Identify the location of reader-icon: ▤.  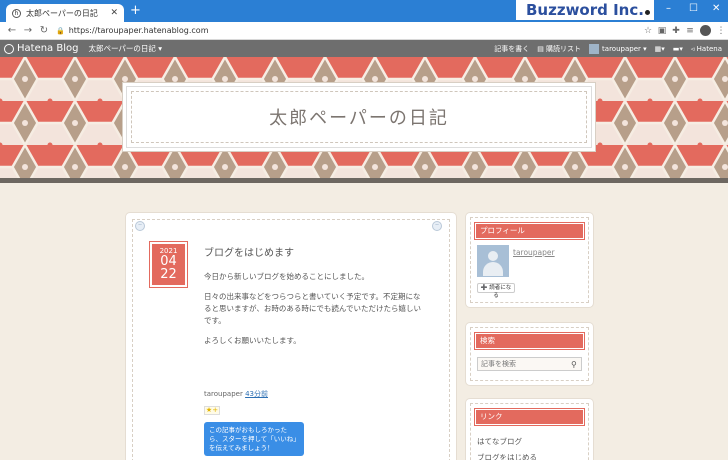
(542, 48).